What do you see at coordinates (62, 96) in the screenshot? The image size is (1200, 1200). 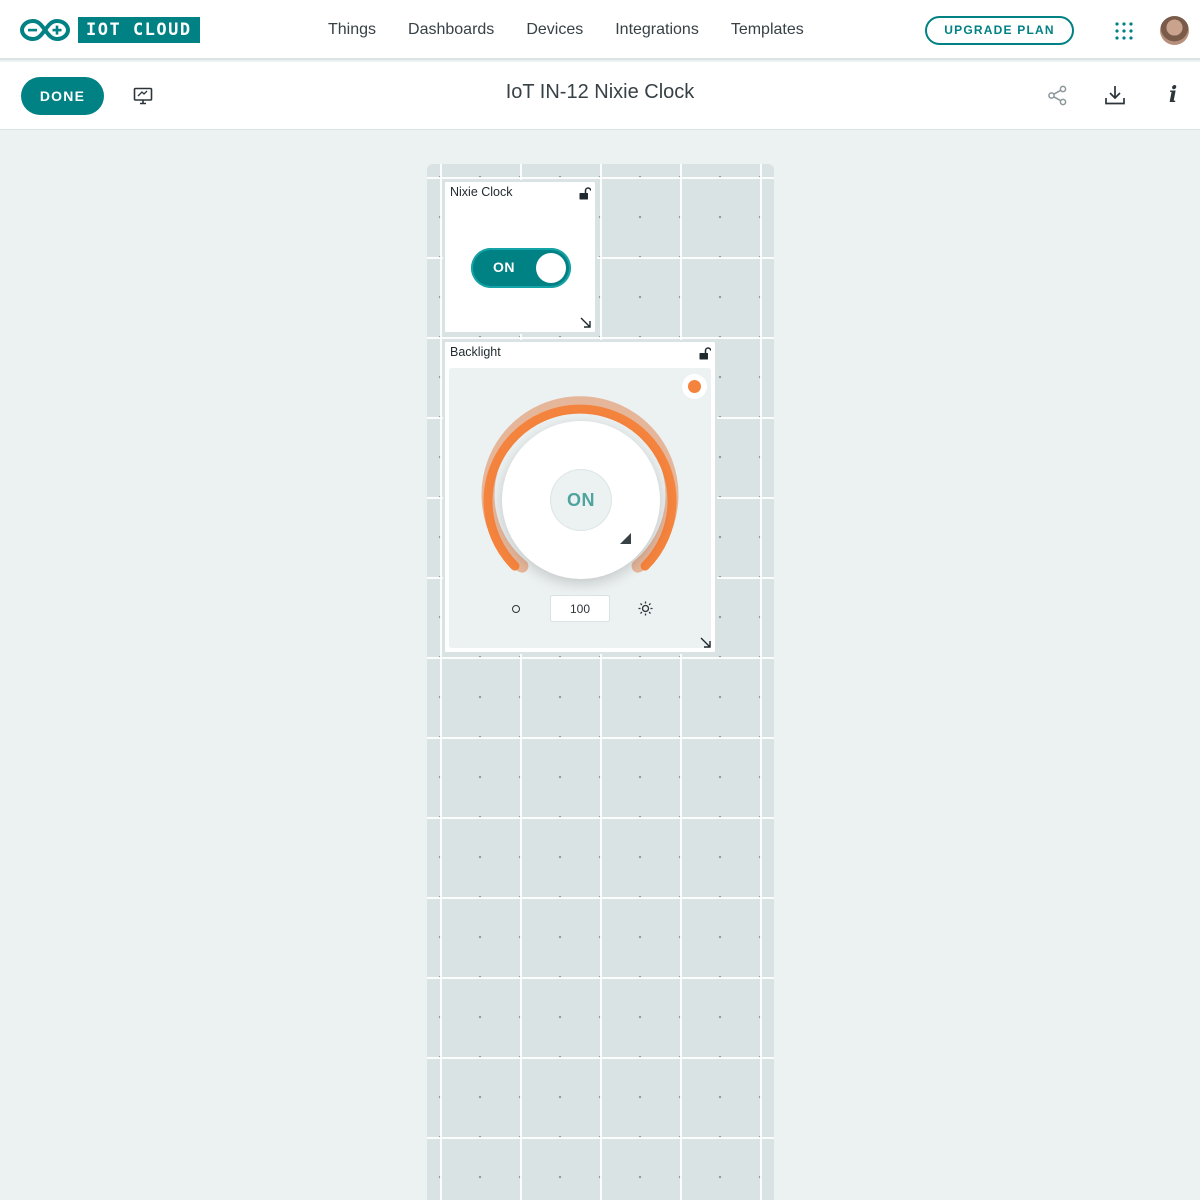 I see `done-button: DONE` at bounding box center [62, 96].